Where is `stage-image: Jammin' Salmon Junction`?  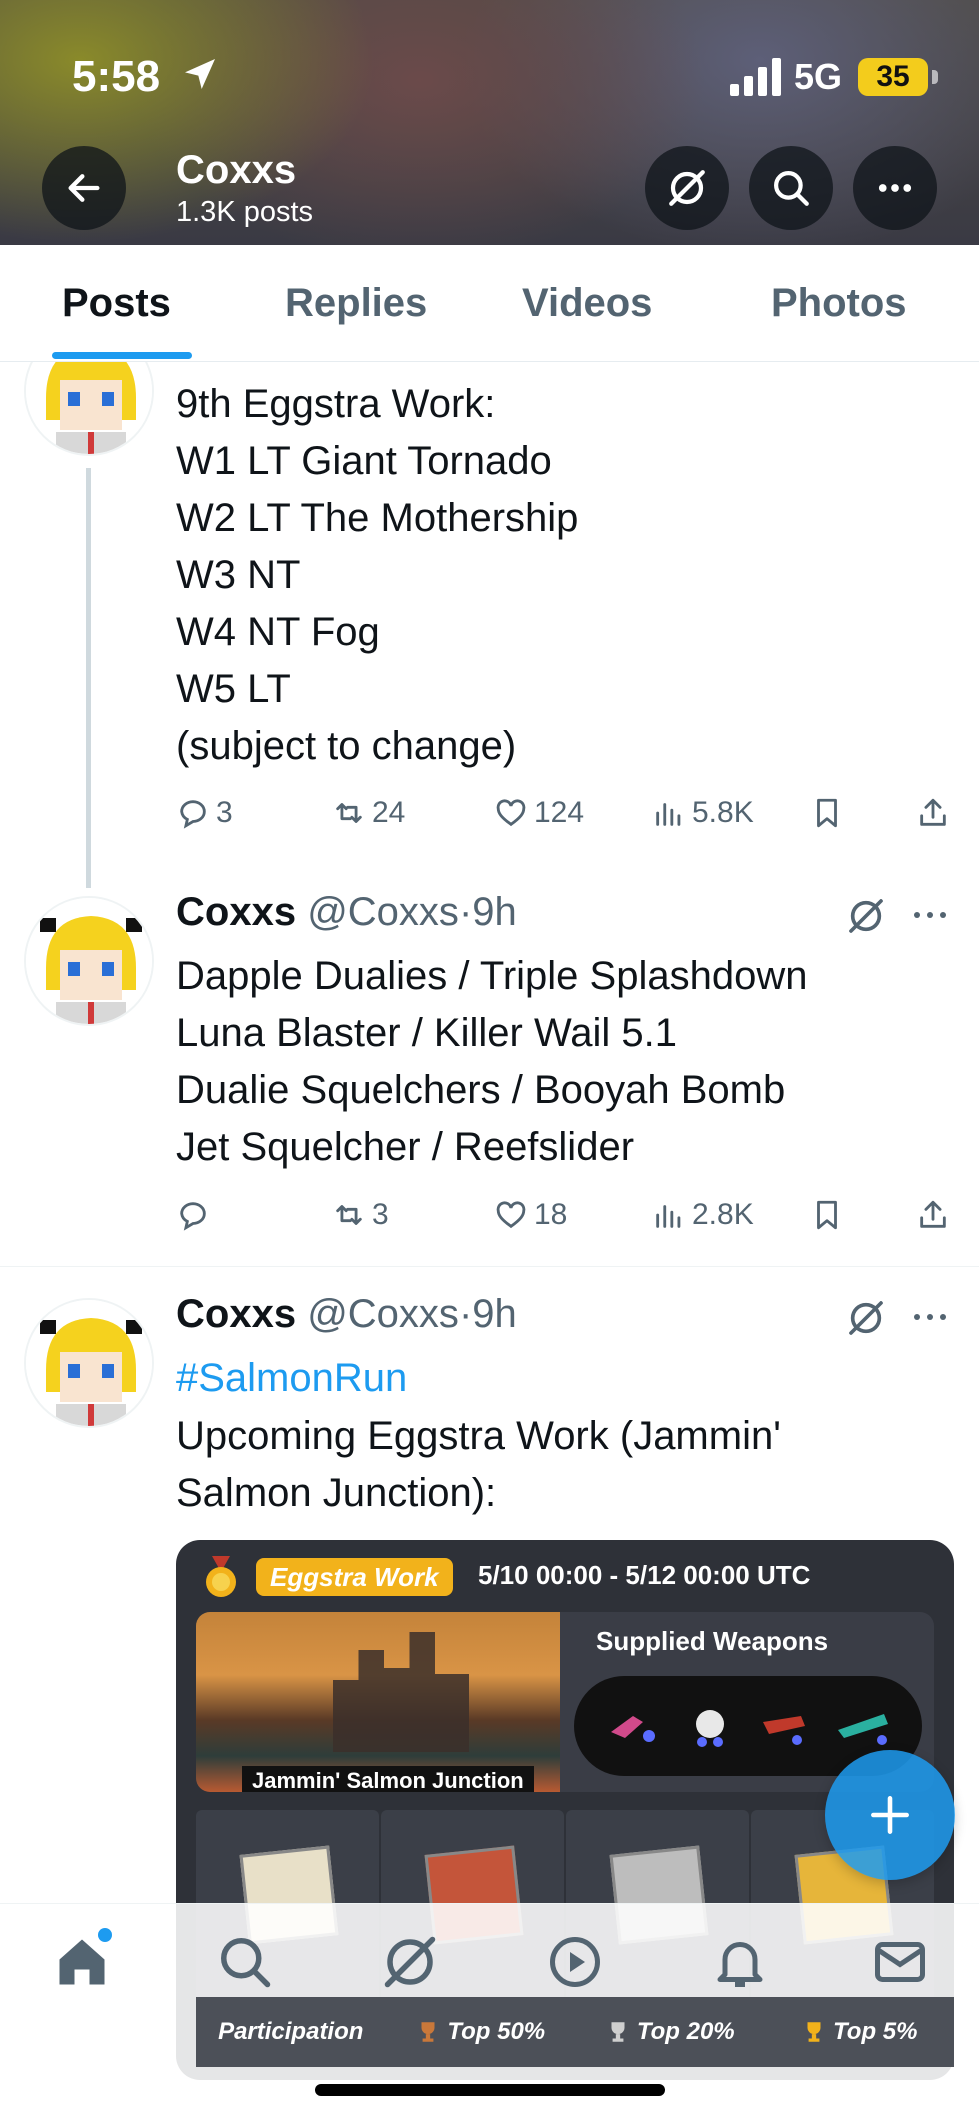
stage-image: Jammin' Salmon Junction is located at coordinates (378, 1702).